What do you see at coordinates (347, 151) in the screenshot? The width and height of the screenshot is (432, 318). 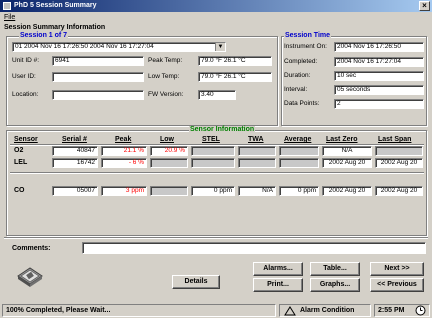 I see `last-zero-cell: N/A` at bounding box center [347, 151].